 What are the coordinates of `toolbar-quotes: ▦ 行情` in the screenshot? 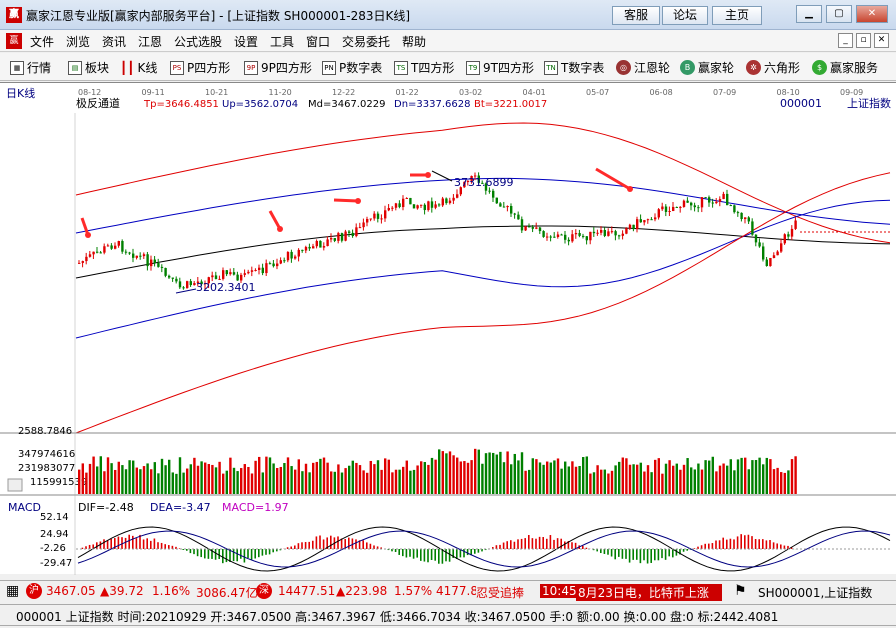 It's located at (30, 67).